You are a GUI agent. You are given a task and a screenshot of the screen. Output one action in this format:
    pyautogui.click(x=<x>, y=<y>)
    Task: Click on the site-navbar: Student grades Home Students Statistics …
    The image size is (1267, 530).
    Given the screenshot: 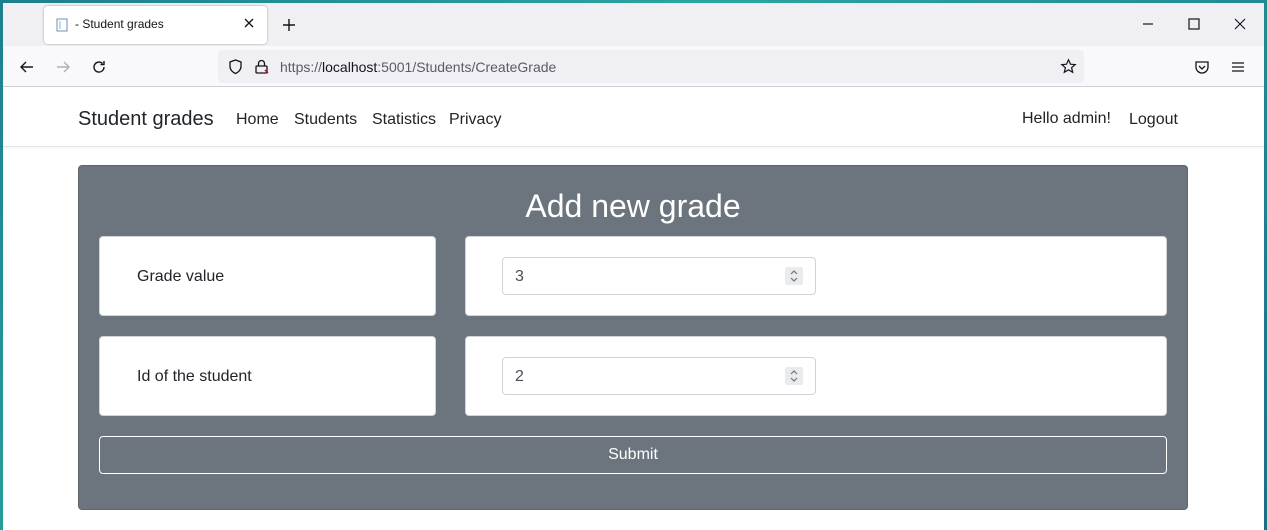 What is the action you would take?
    pyautogui.click(x=633, y=117)
    